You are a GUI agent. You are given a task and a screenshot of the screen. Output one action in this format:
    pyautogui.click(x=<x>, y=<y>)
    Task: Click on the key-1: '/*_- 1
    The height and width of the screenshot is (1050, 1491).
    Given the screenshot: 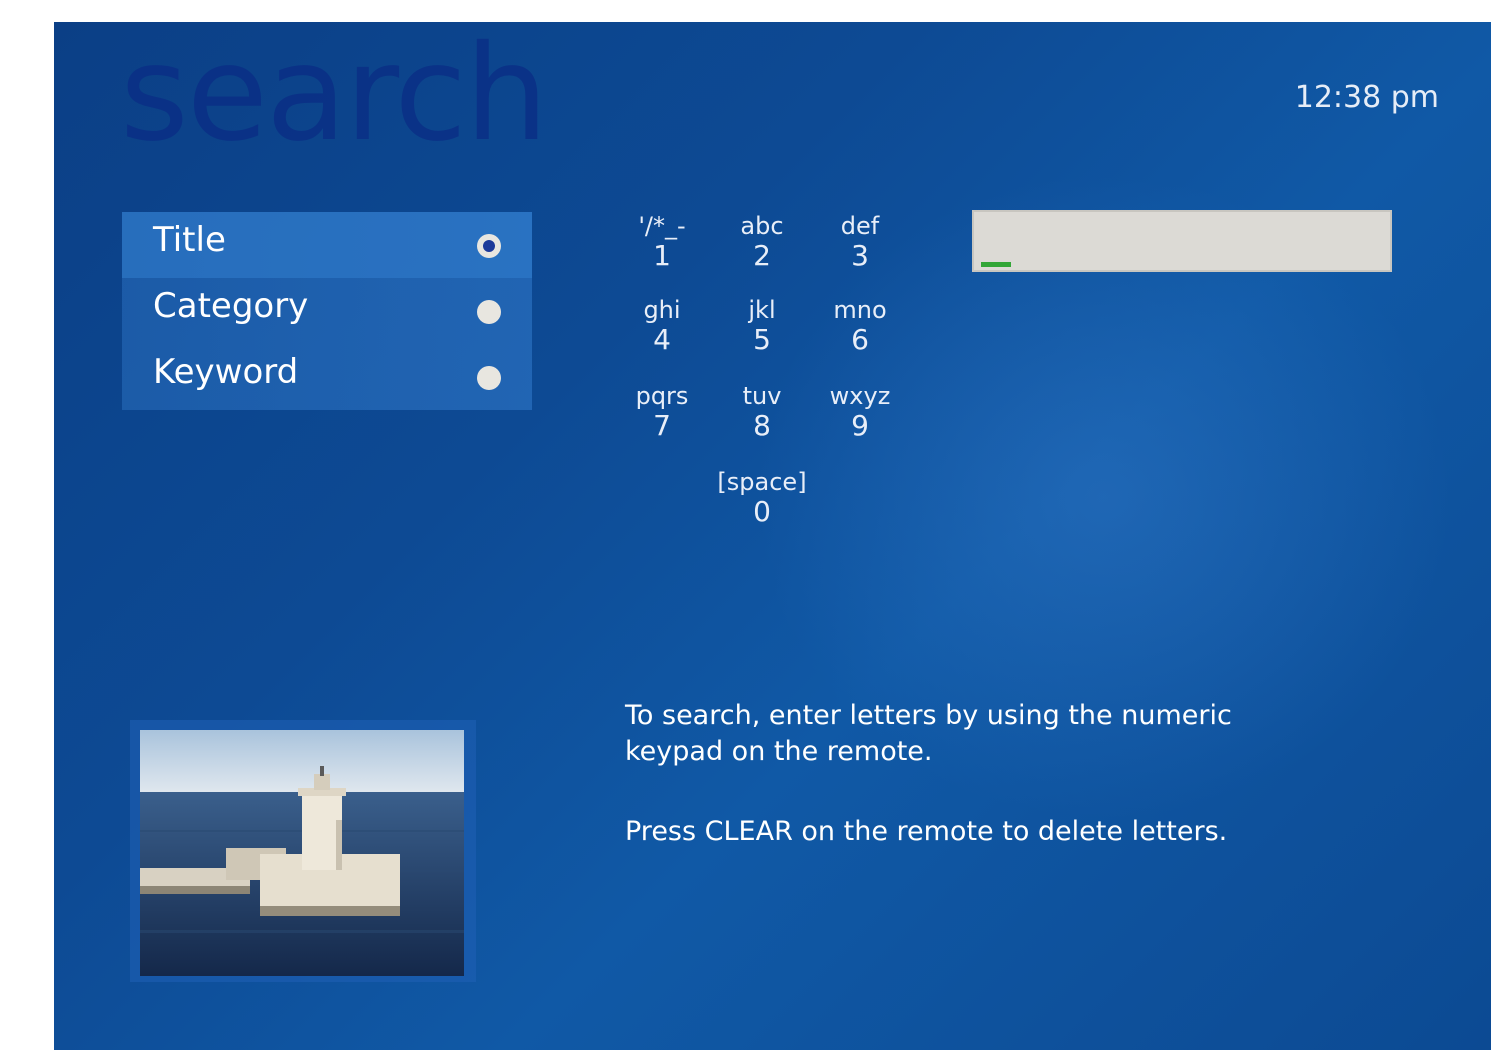 What is the action you would take?
    pyautogui.click(x=662, y=242)
    